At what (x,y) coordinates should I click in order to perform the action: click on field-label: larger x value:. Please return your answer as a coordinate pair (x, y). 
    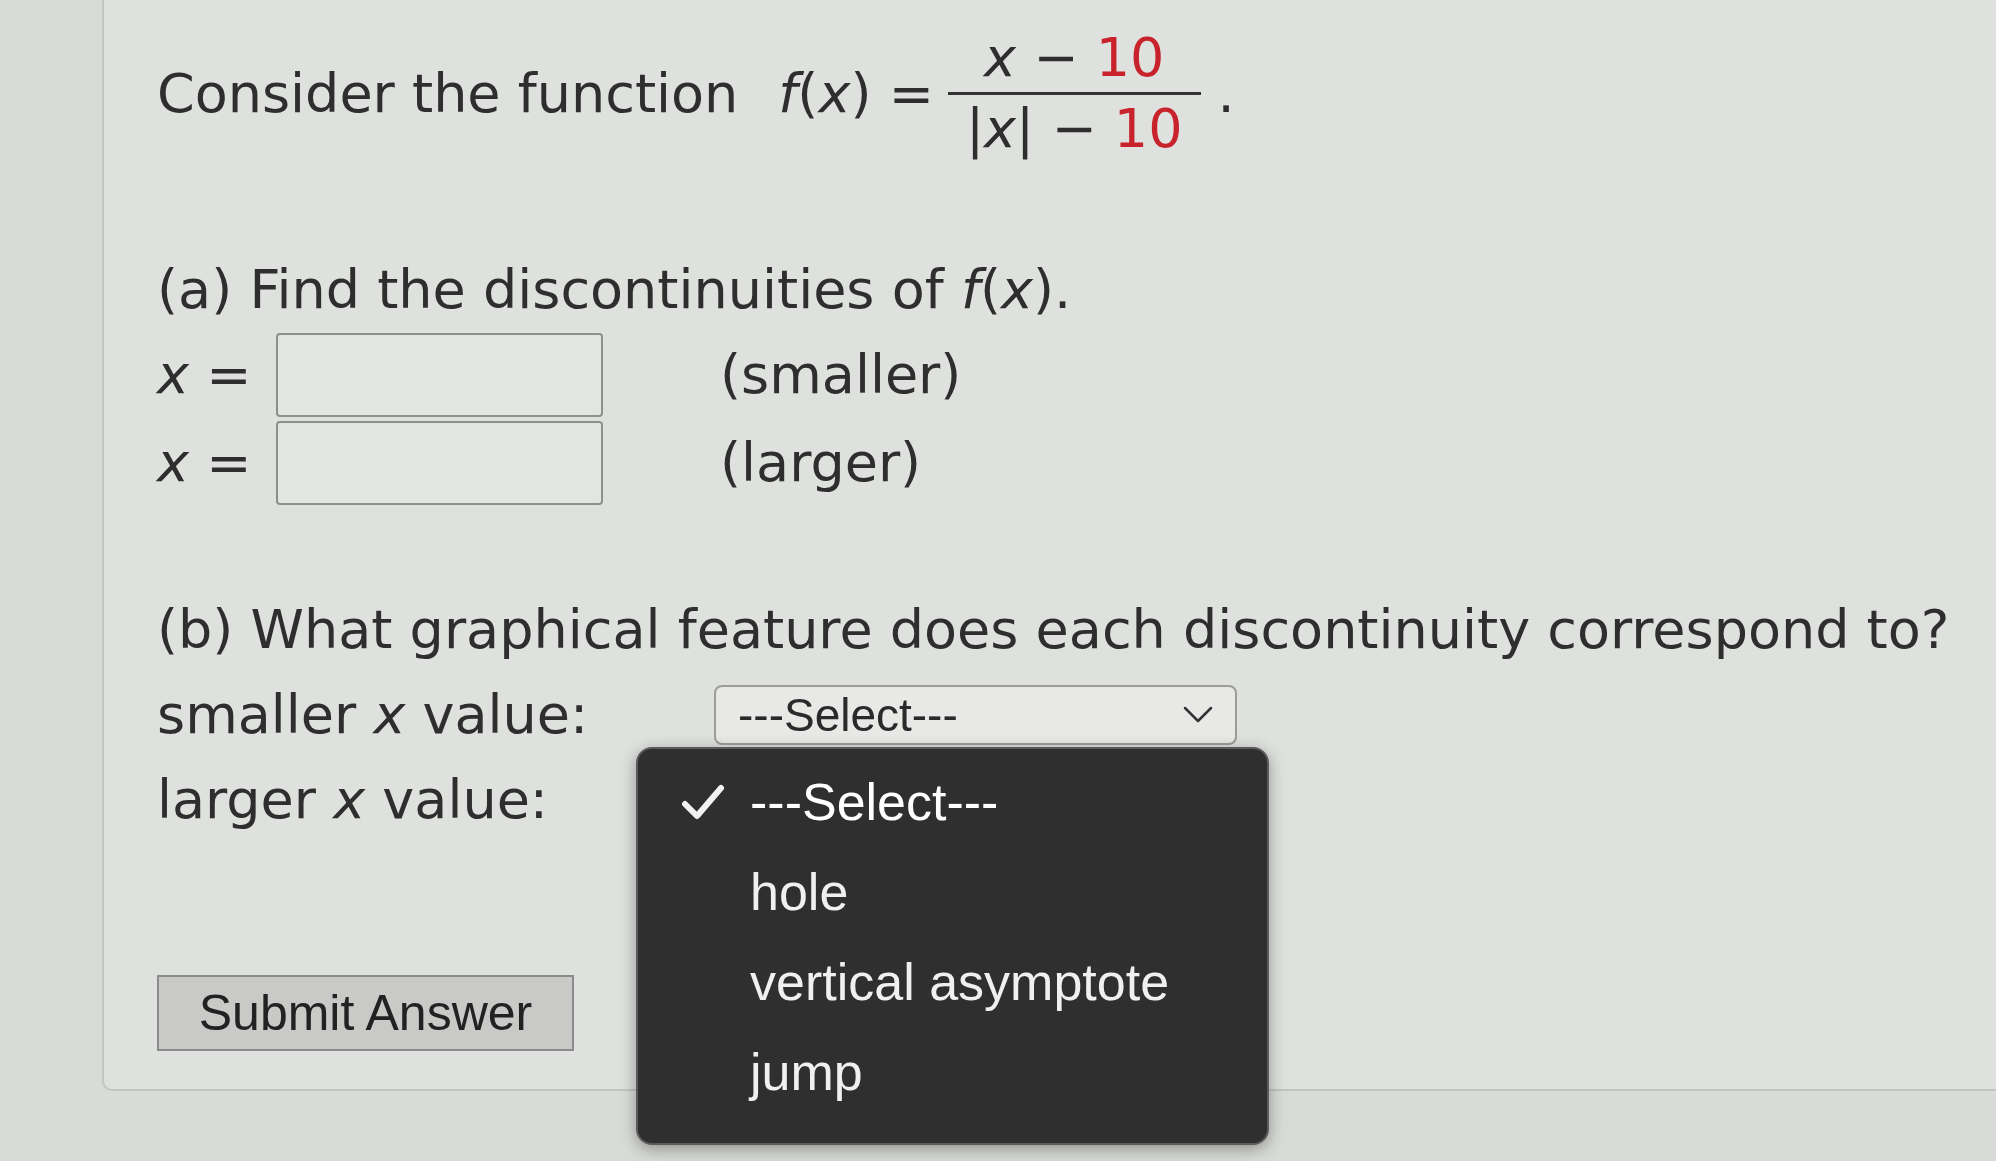
    Looking at the image, I should click on (353, 799).